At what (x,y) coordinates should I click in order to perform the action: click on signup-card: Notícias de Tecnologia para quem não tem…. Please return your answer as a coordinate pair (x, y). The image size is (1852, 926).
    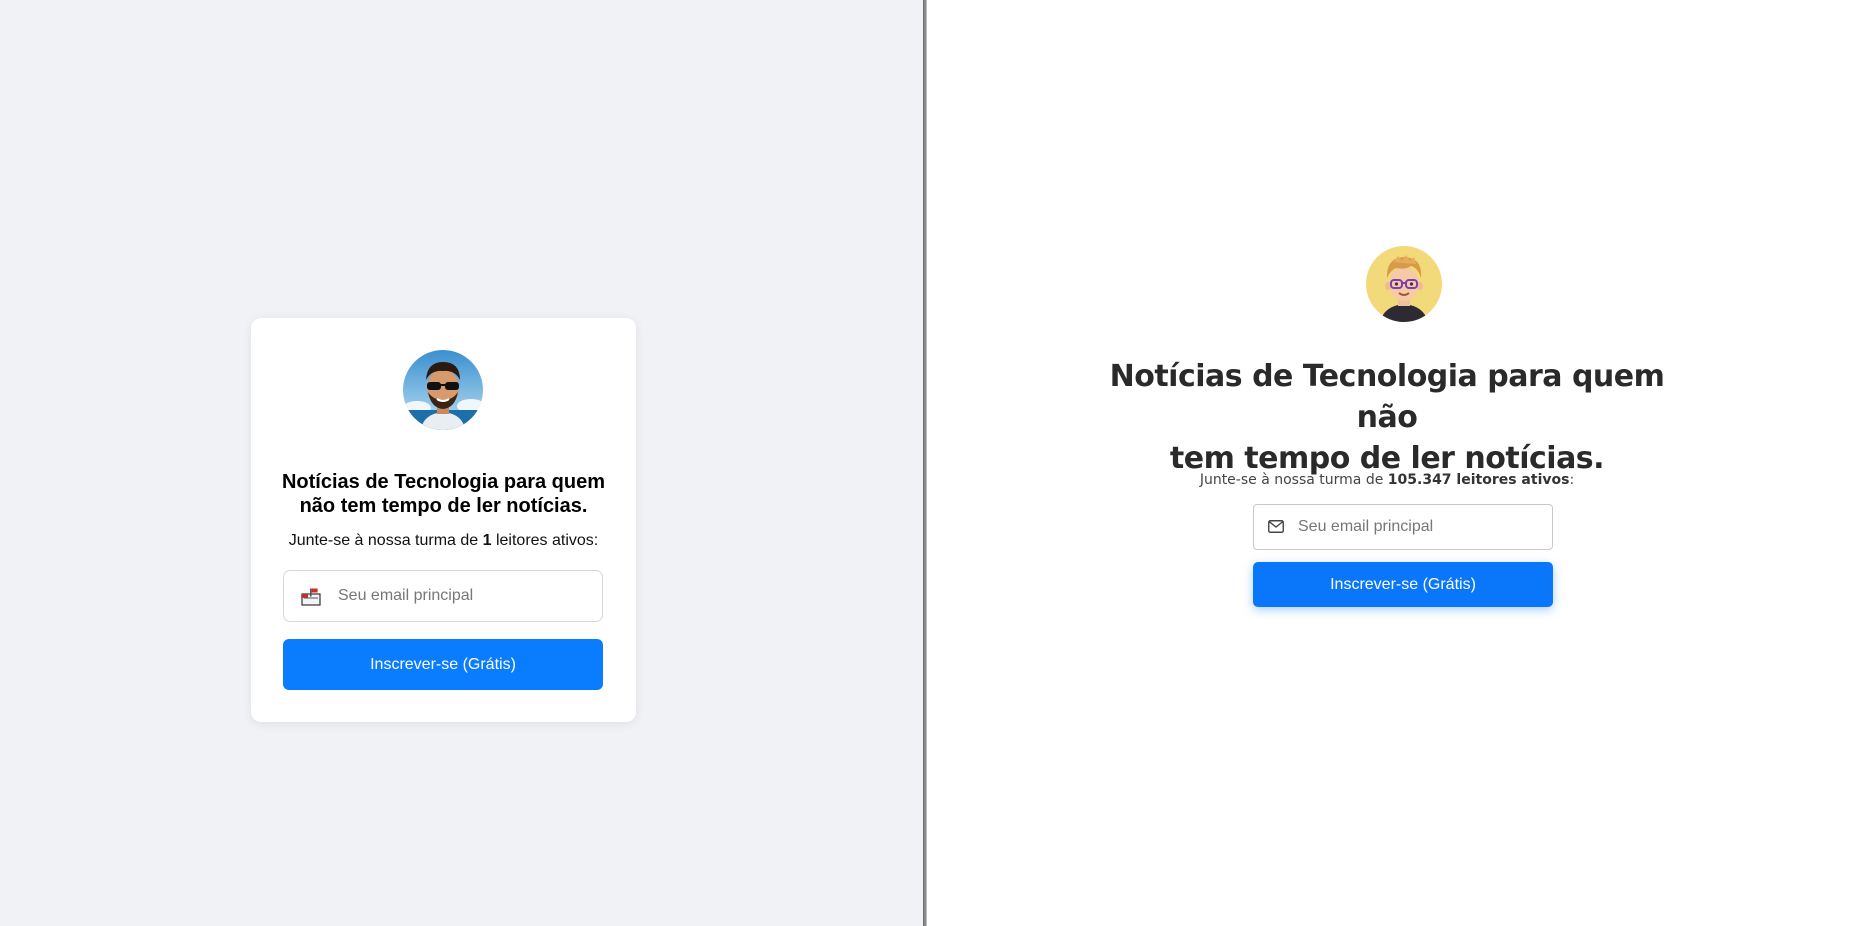
    Looking at the image, I should click on (443, 520).